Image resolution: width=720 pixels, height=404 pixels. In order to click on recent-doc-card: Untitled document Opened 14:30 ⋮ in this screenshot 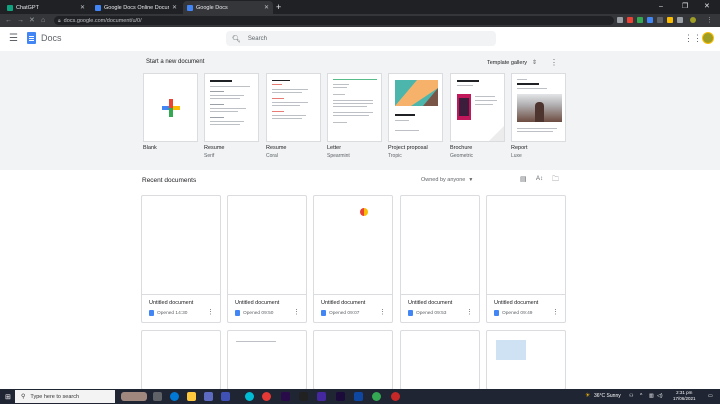, I will do `click(181, 259)`.